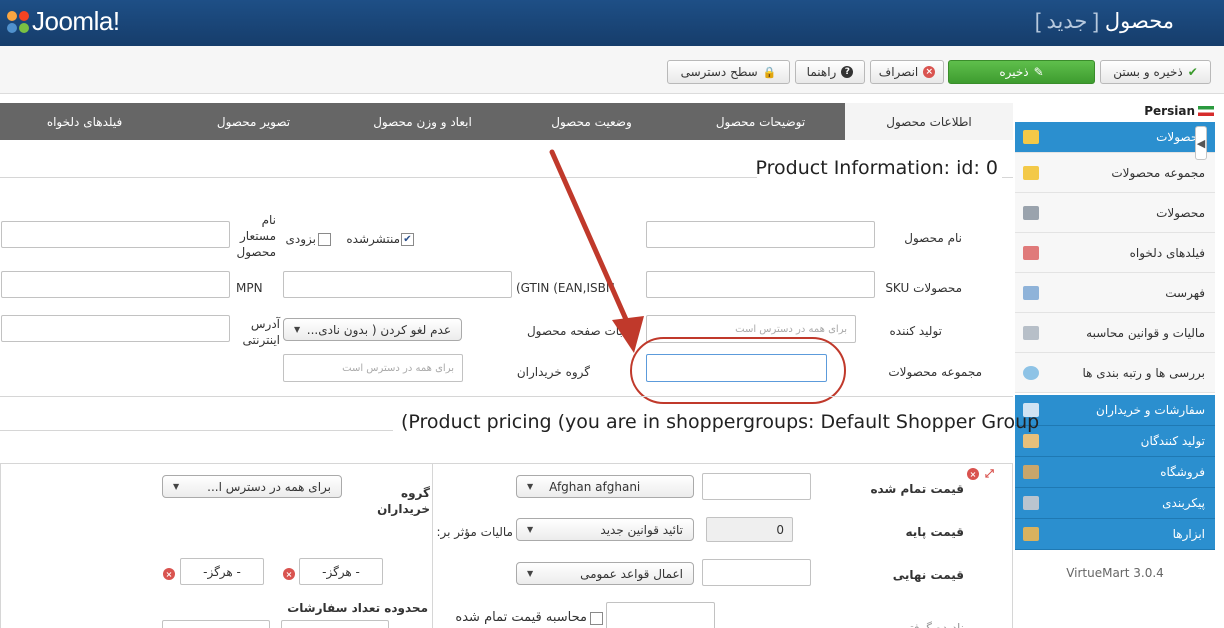 The width and height of the screenshot is (1224, 628). What do you see at coordinates (252, 486) in the screenshot?
I see `price-shopper-group-select: برای همه در دسترس ا... ▼` at bounding box center [252, 486].